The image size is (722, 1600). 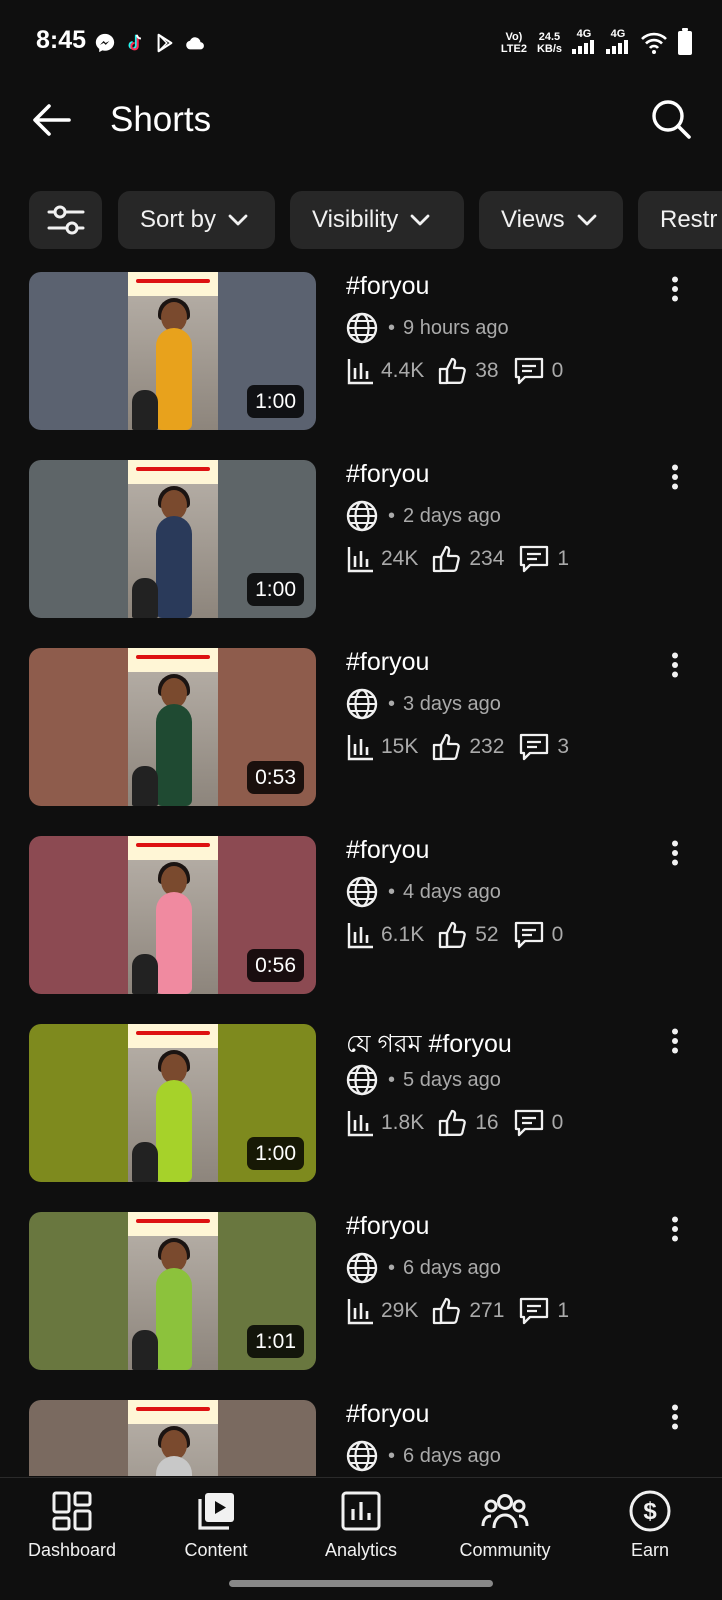 I want to click on video-list-item: 1:01 #foryou • 6 days ago 29K 271 1, so click(x=361, y=1290).